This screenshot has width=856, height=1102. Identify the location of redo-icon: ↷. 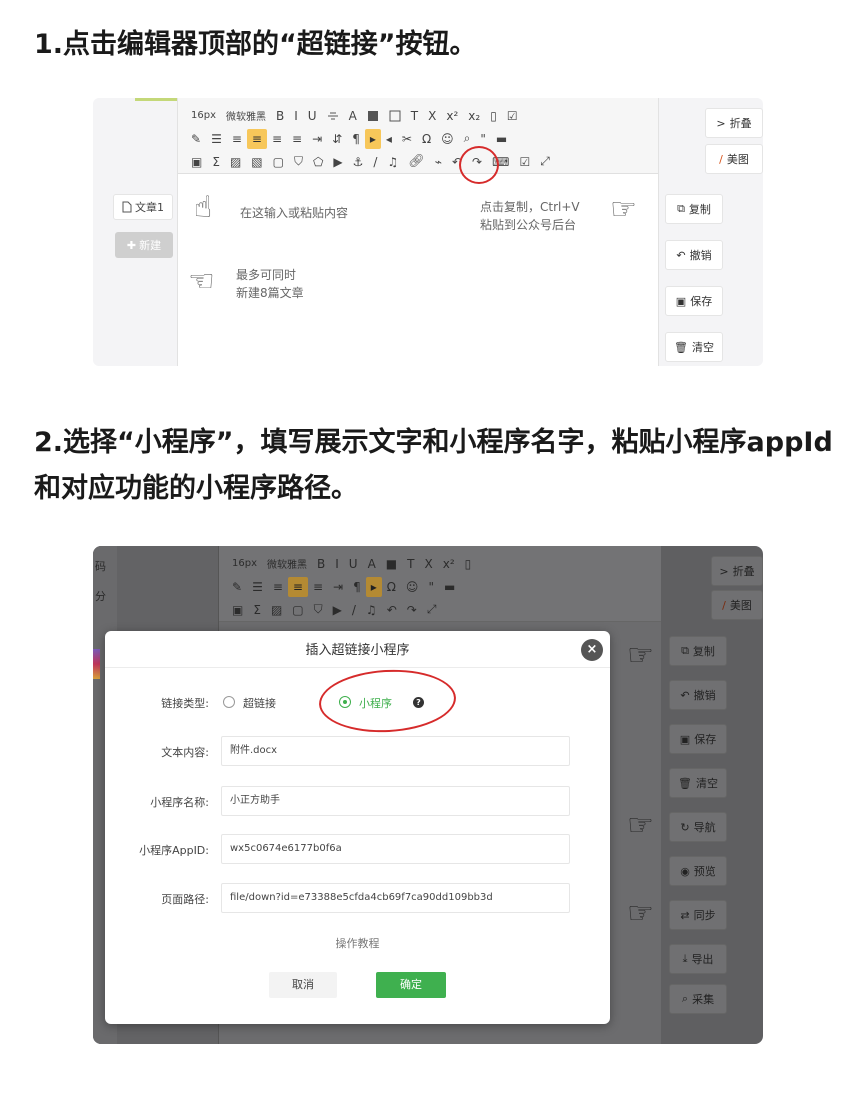
(412, 610).